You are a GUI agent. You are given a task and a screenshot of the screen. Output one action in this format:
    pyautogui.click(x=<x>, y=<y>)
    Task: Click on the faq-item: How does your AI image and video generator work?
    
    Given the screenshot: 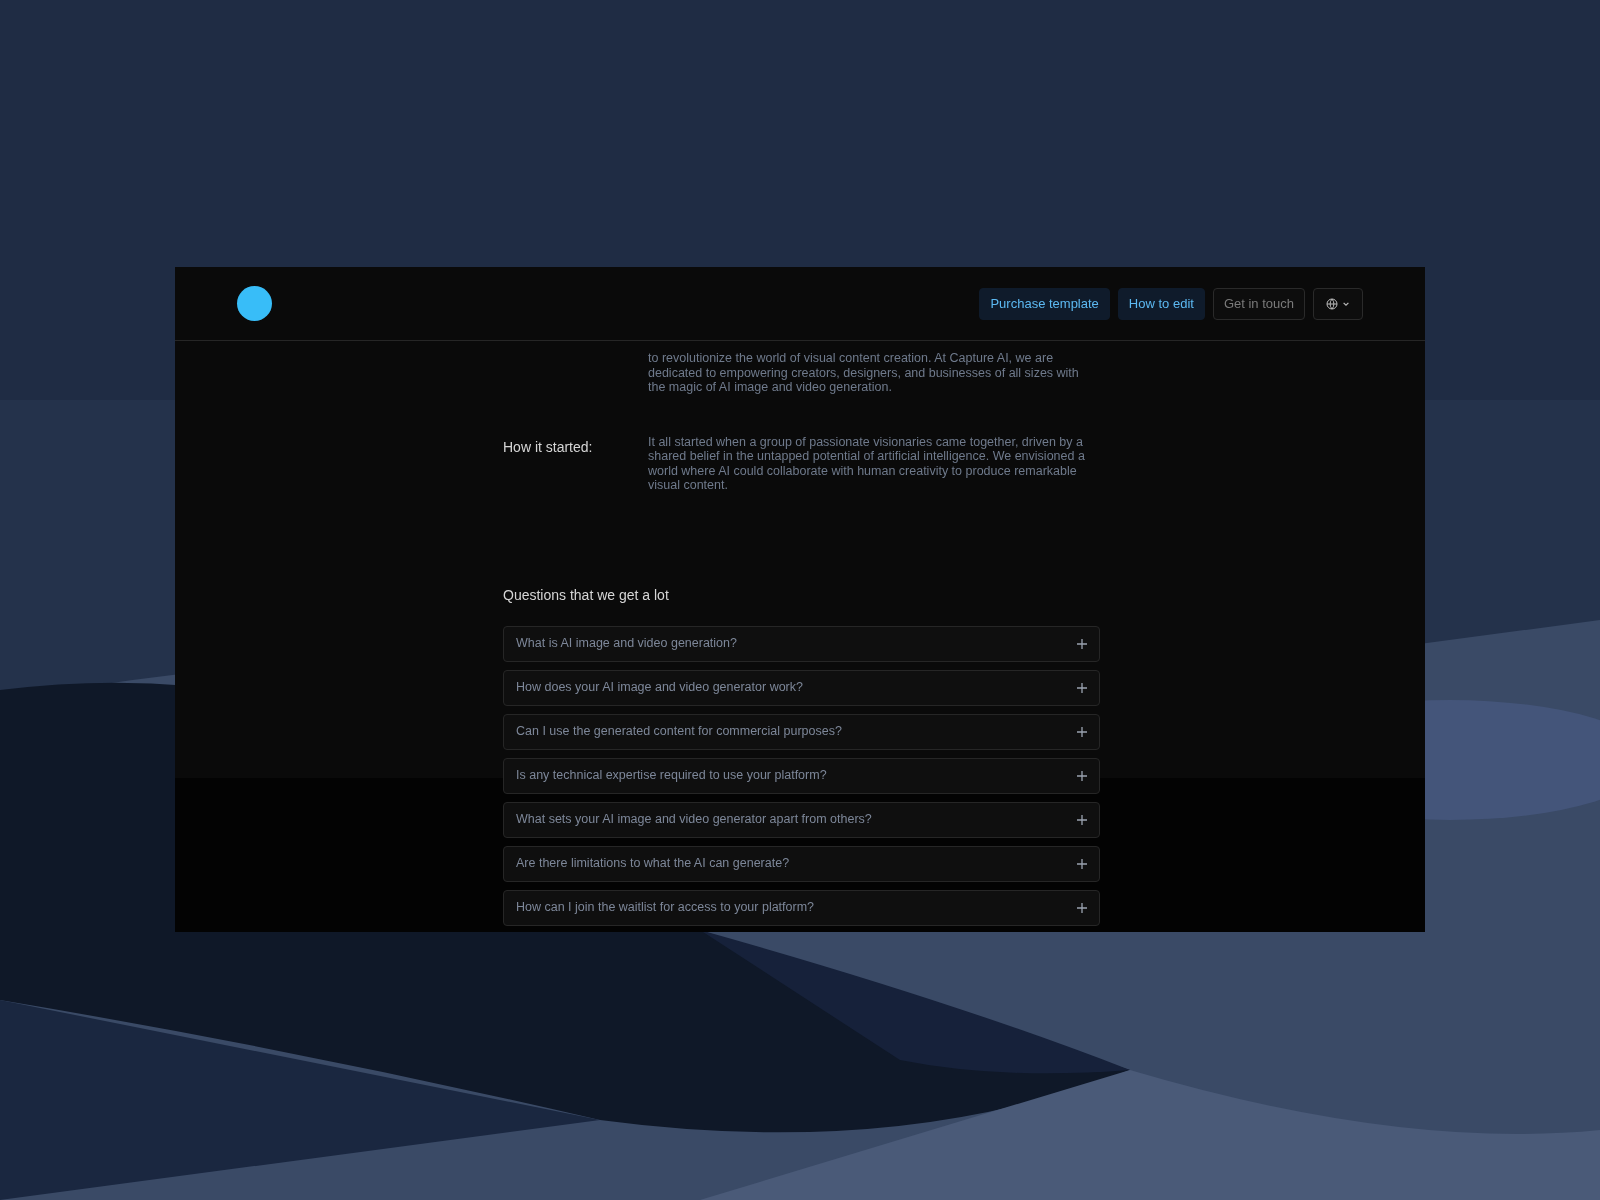 What is the action you would take?
    pyautogui.click(x=801, y=687)
    